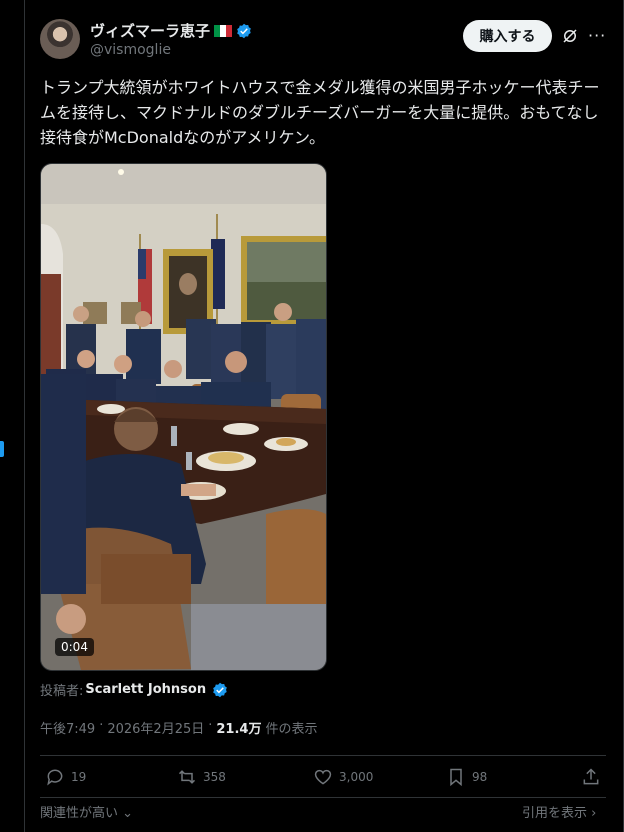  I want to click on more-icon: ···, so click(597, 35).